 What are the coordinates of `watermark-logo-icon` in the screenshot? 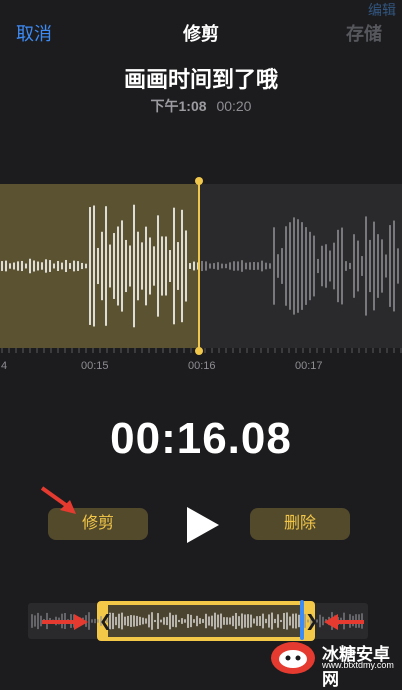 It's located at (293, 658).